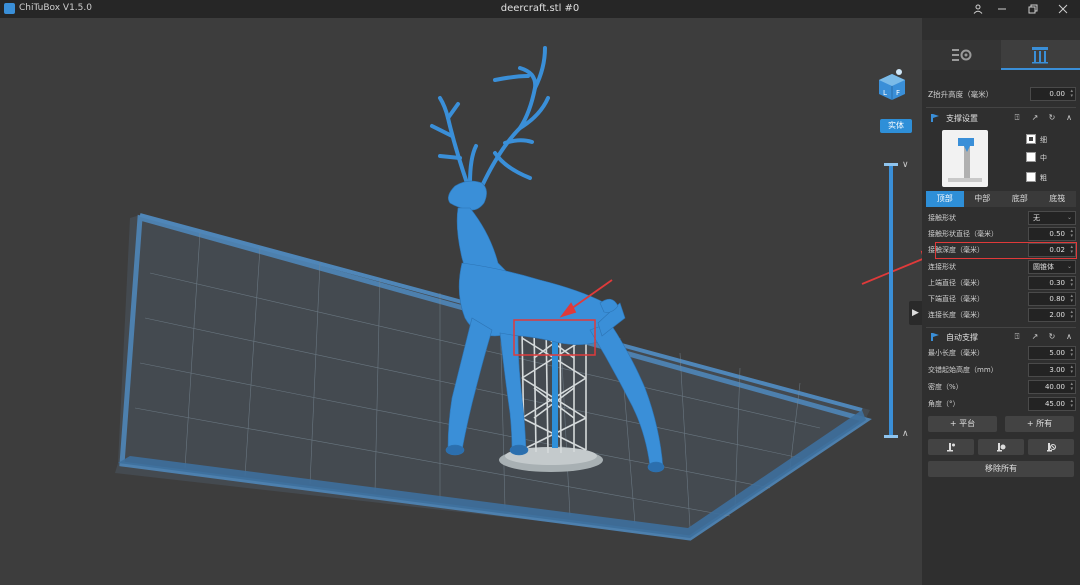  Describe the element at coordinates (1063, 9) in the screenshot. I see `close-icon` at that location.